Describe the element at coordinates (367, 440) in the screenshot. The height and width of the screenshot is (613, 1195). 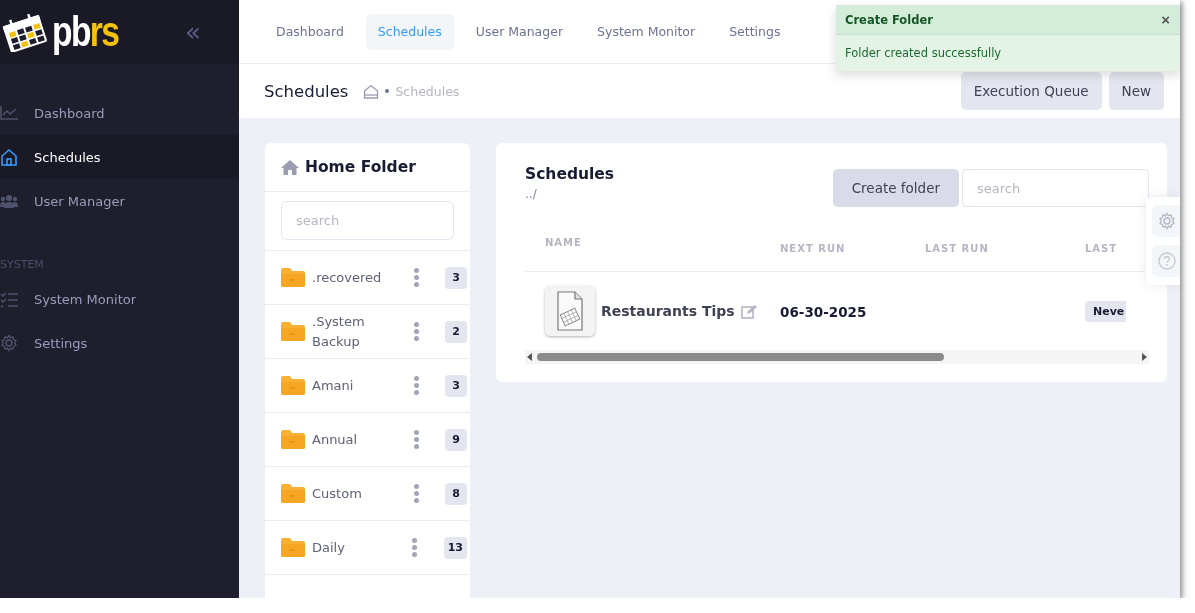
I see `folder-item: Annual 9` at that location.